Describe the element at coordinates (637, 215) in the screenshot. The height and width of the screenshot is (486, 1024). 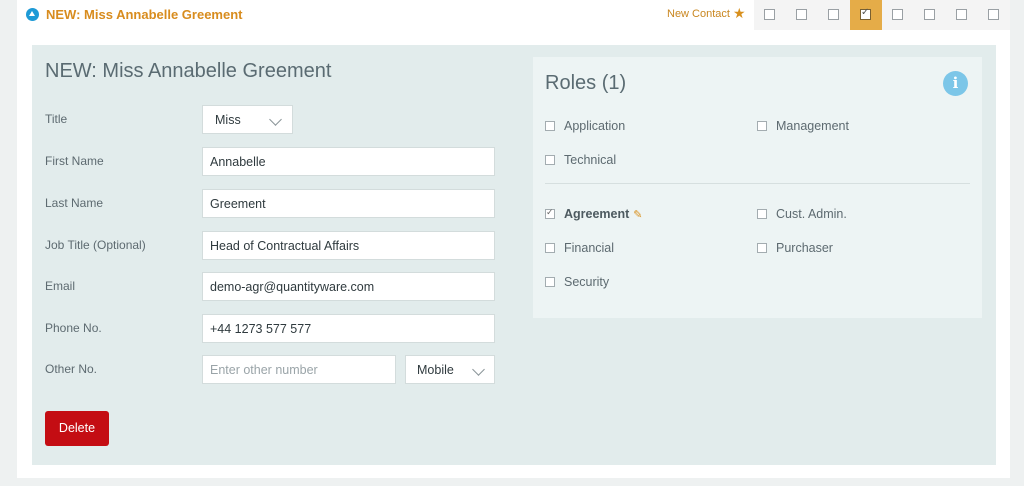
I see `pencil-icon: ✎` at that location.